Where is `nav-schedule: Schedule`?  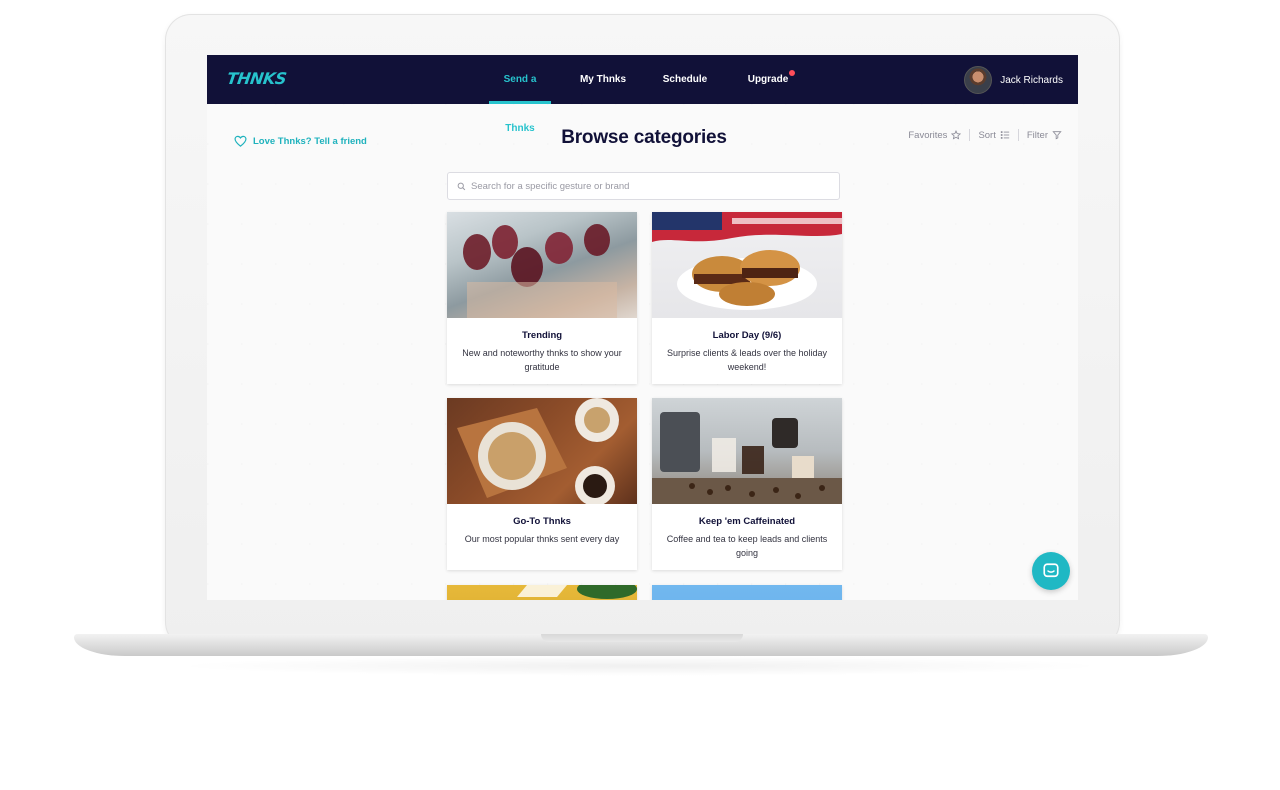
nav-schedule: Schedule is located at coordinates (685, 79).